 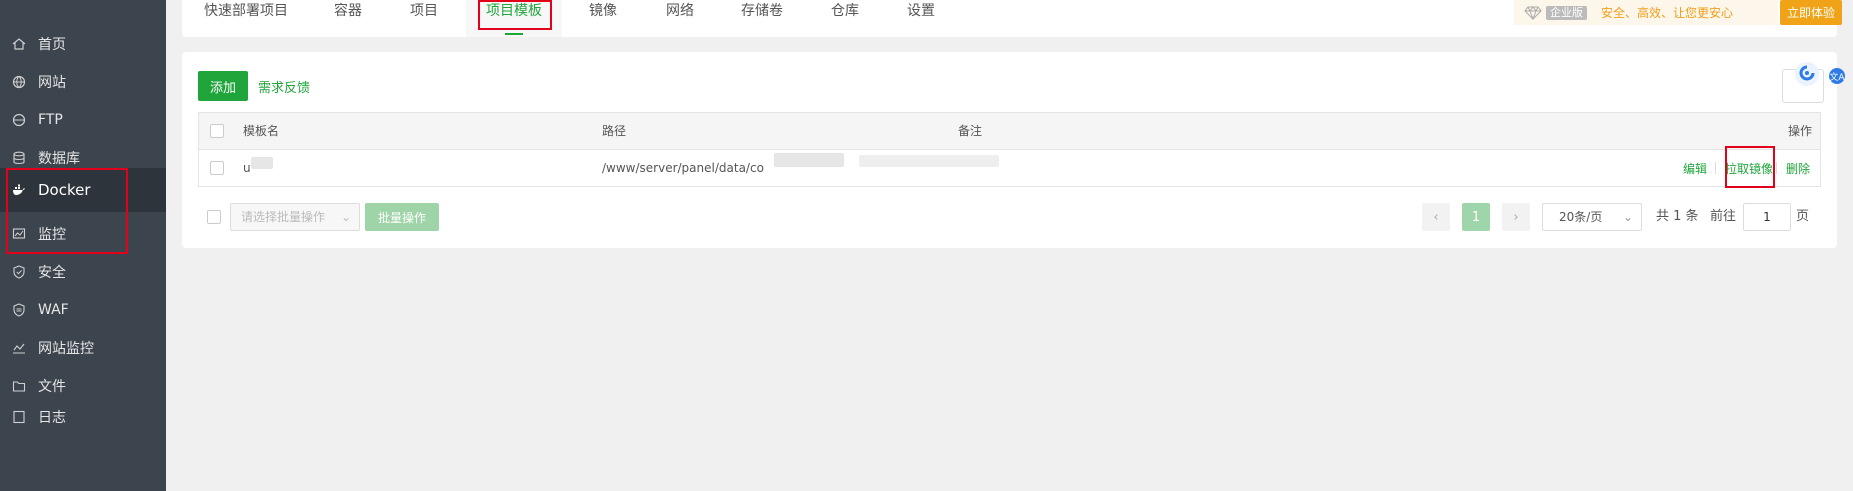 What do you see at coordinates (66, 349) in the screenshot?
I see `sidebar-item-label: 网站监控` at bounding box center [66, 349].